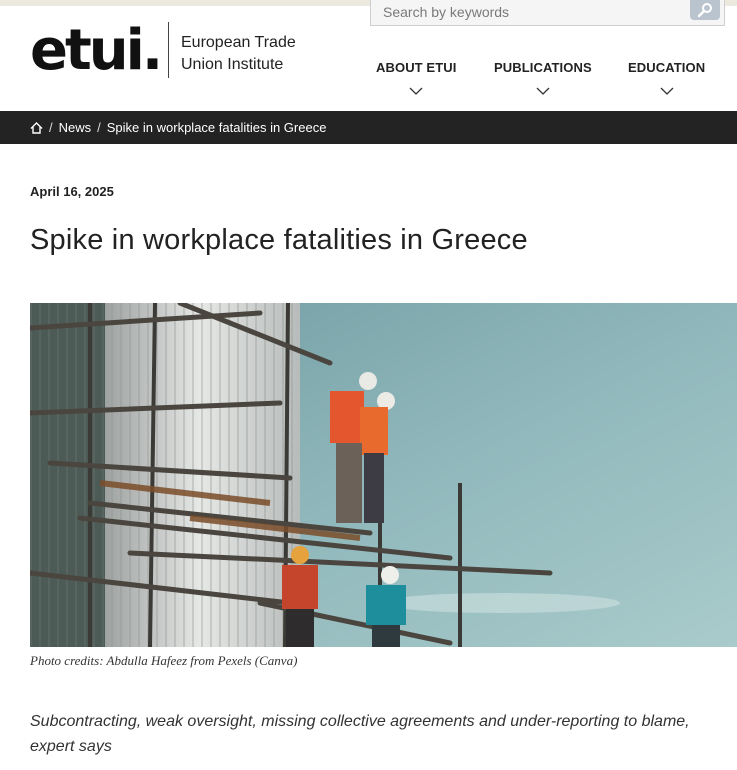  Describe the element at coordinates (238, 54) in the screenshot. I see `logo-tagline: European Trade Union Institute` at that location.